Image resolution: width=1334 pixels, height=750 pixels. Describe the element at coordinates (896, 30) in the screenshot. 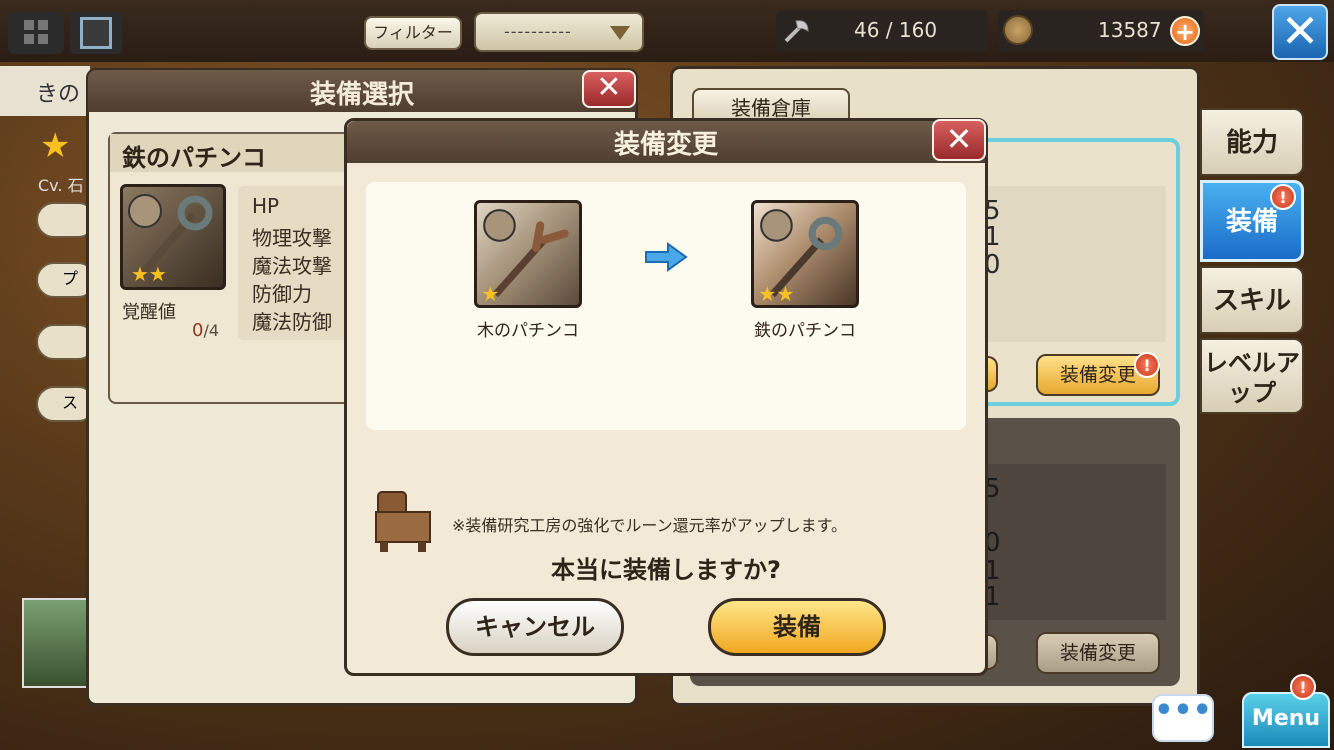

I see `capacity-value: 46 / 160` at that location.